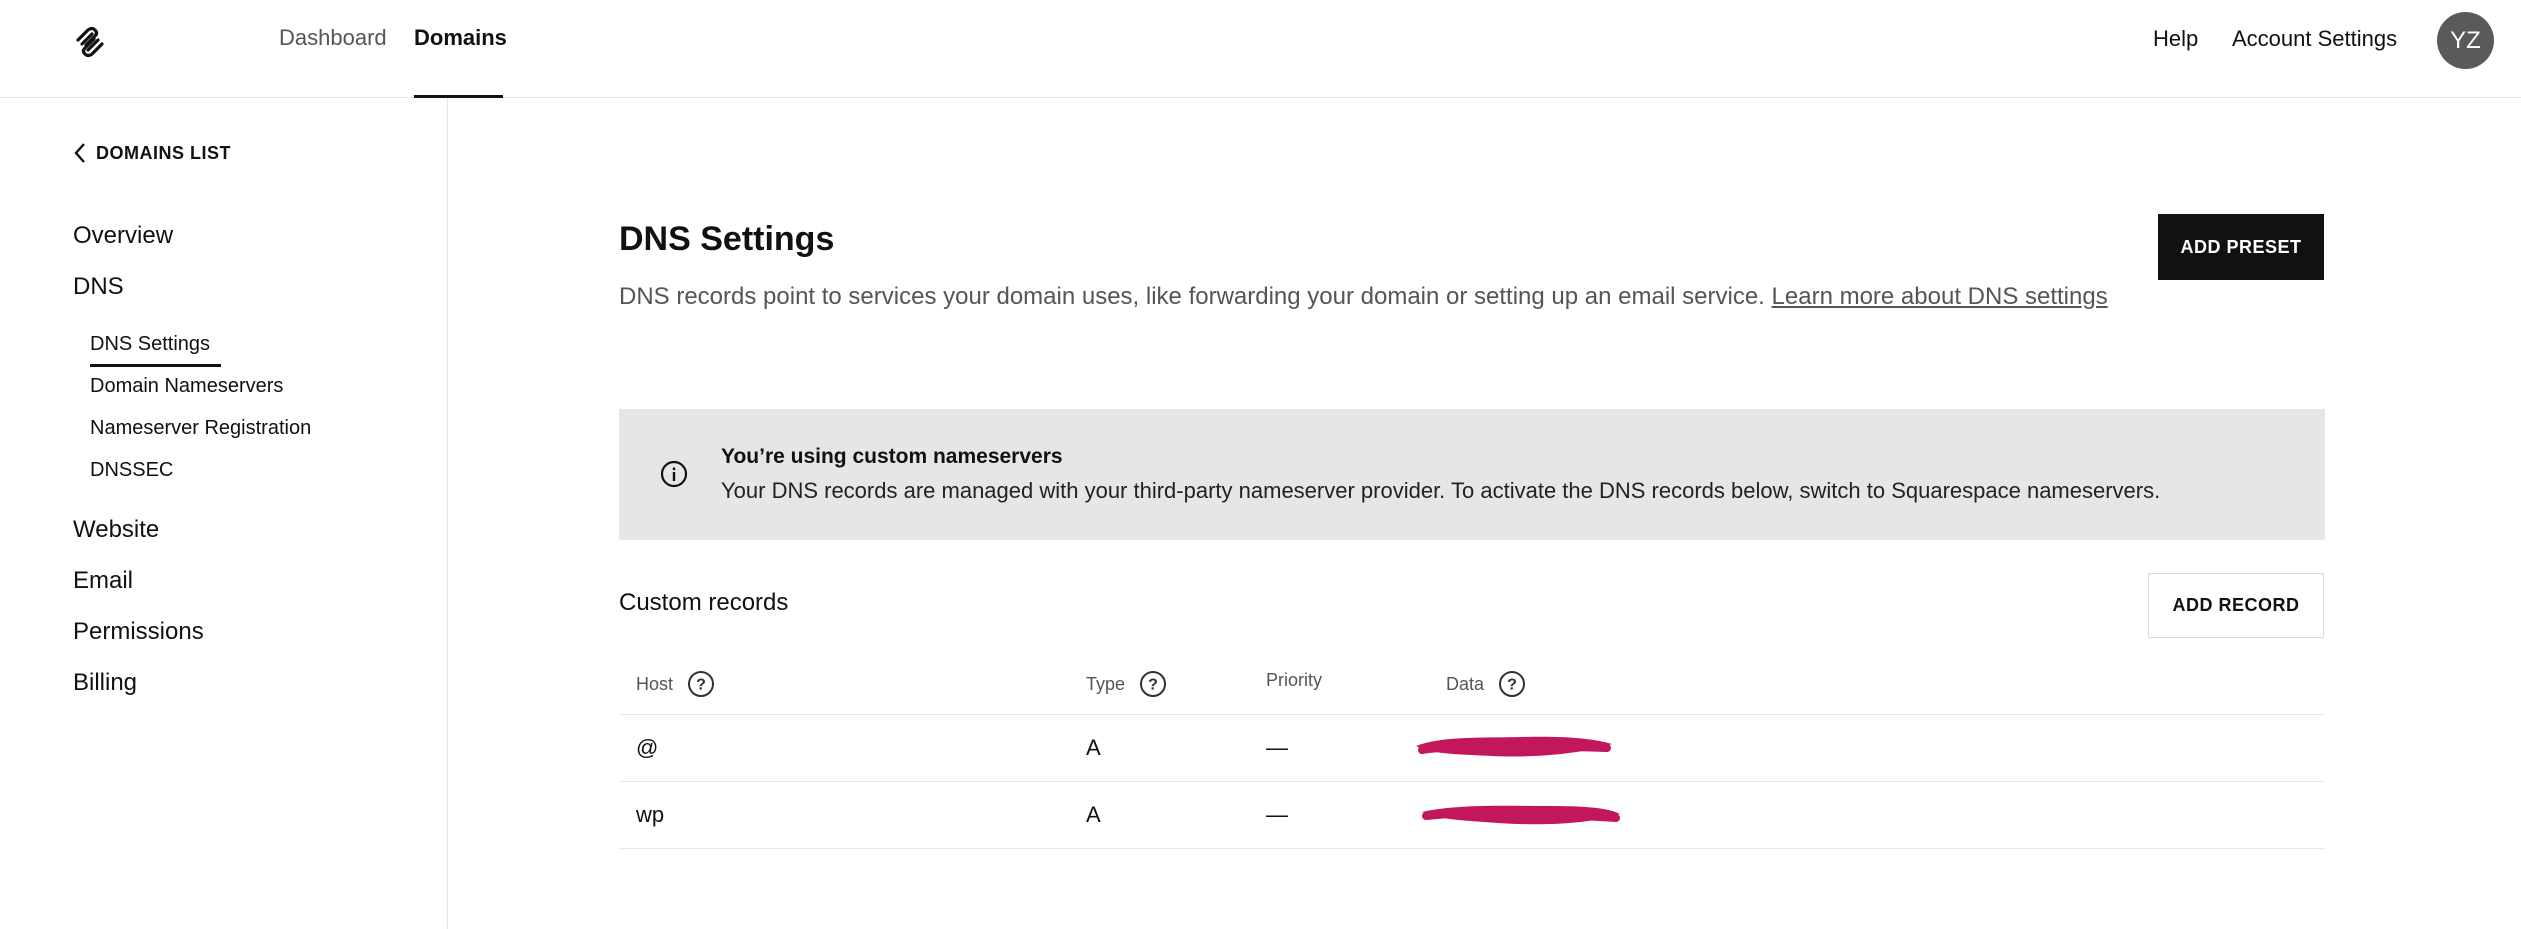 Image resolution: width=2521 pixels, height=929 pixels. Describe the element at coordinates (1940, 296) in the screenshot. I see `learn-more-link: Learn more about DNS settings` at that location.